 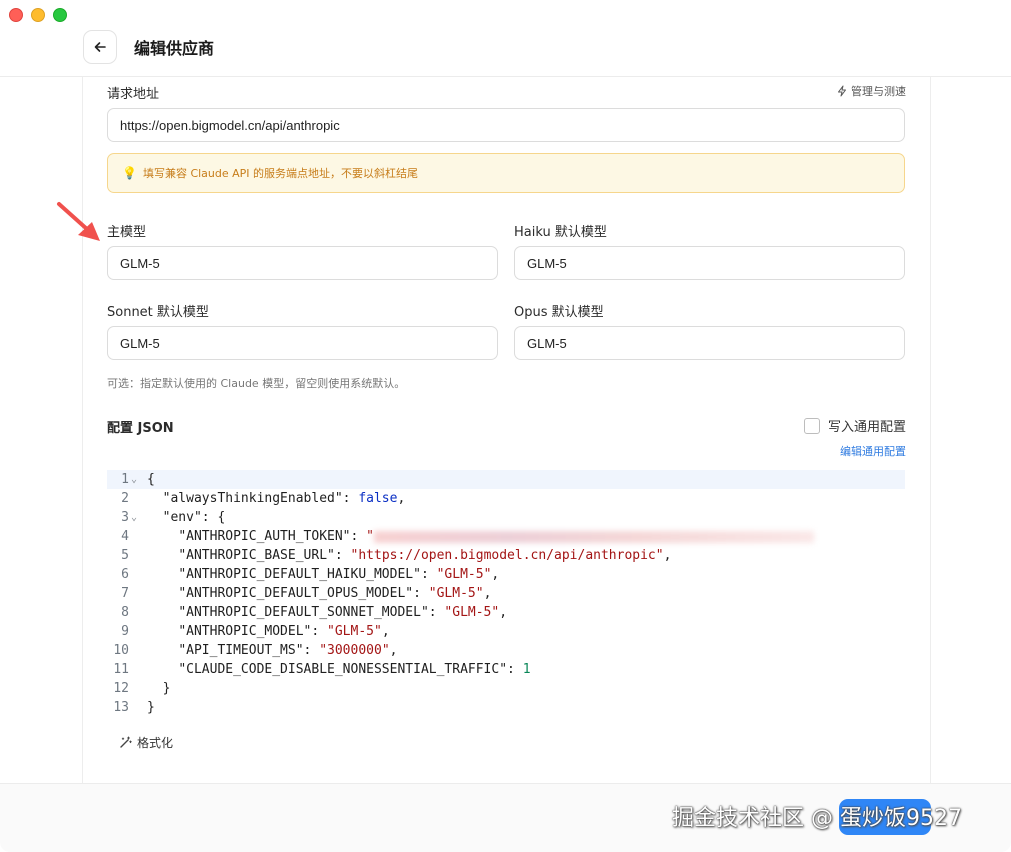 I want to click on line-number: 1, so click(x=125, y=479).